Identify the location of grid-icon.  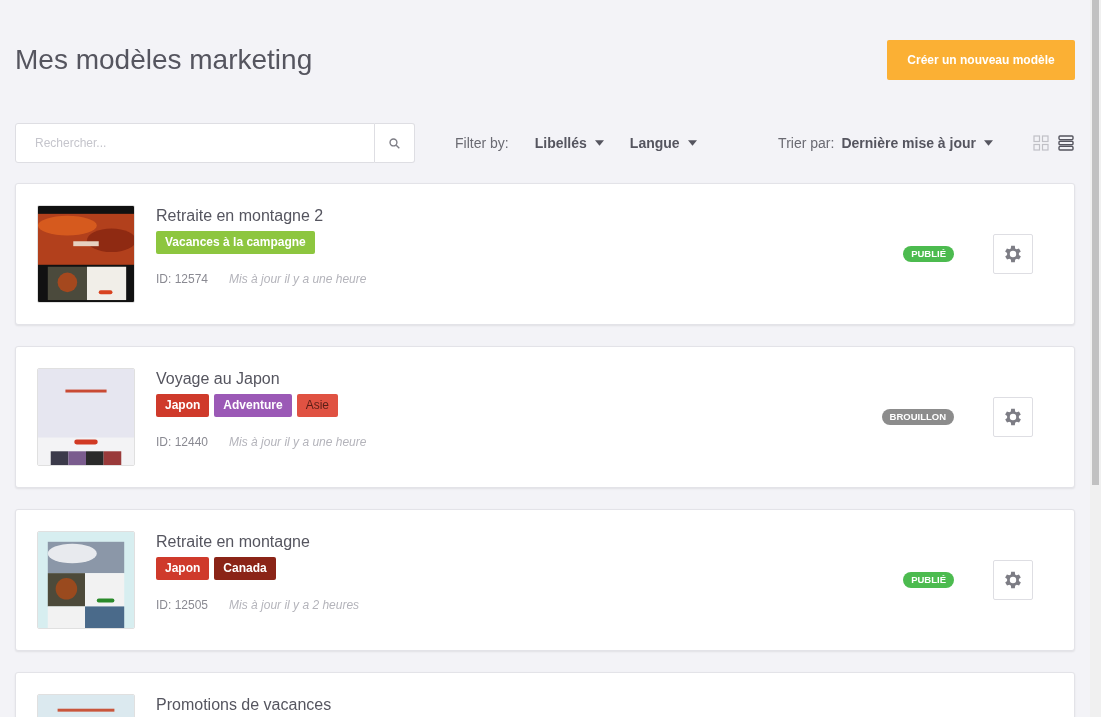
(1041, 143).